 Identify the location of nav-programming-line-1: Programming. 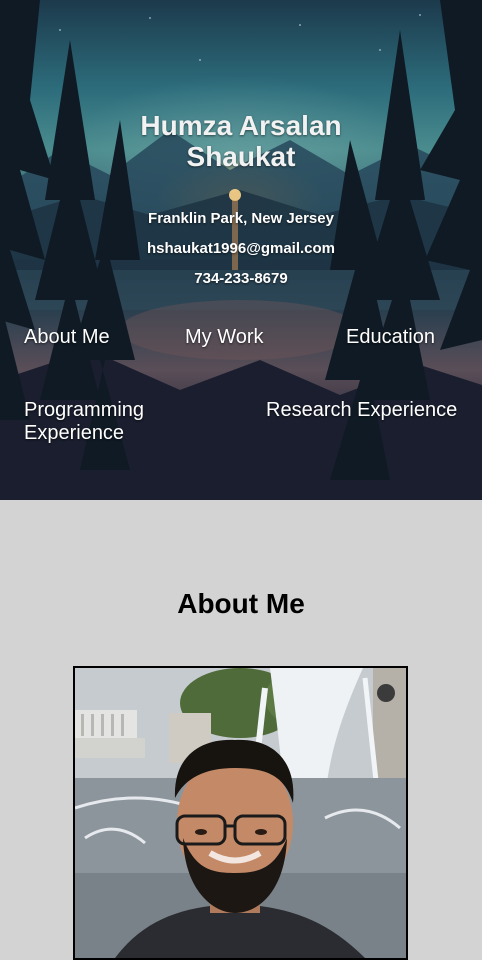
(84, 410).